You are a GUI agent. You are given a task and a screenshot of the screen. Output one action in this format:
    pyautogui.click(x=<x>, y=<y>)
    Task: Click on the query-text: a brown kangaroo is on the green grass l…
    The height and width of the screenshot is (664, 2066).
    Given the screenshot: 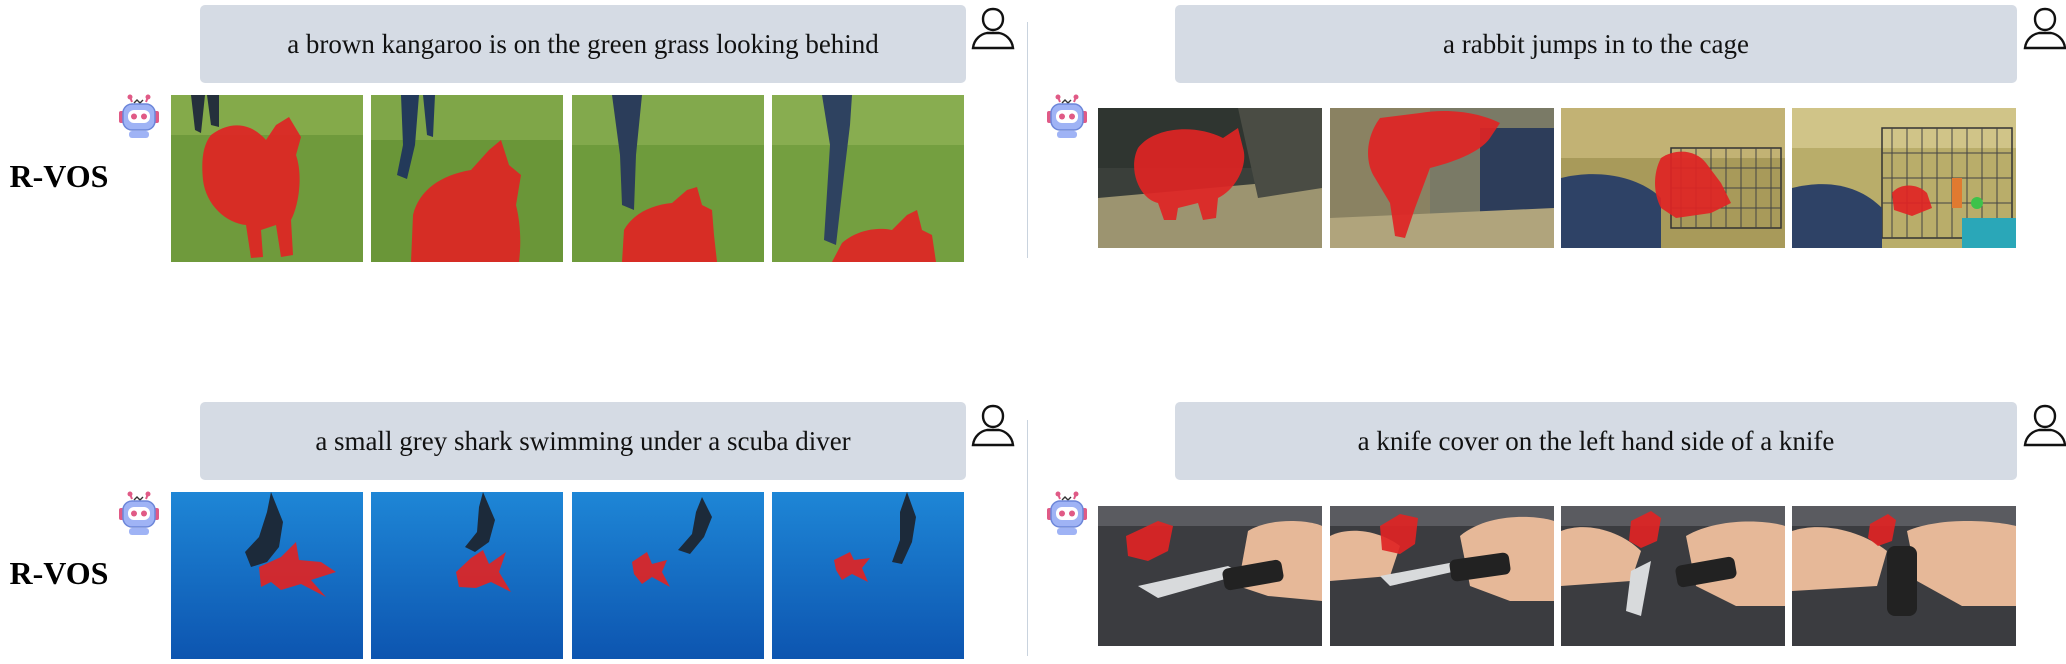 What is the action you would take?
    pyautogui.click(x=583, y=43)
    